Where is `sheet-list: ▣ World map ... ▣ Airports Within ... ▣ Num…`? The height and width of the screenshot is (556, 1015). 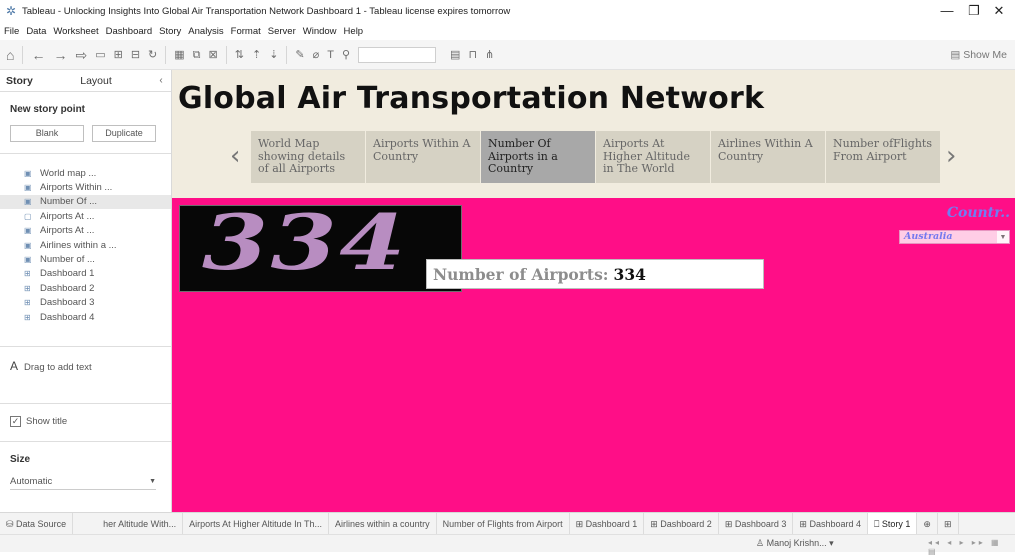 sheet-list: ▣ World map ... ▣ Airports Within ... ▣ Num… is located at coordinates (85, 245).